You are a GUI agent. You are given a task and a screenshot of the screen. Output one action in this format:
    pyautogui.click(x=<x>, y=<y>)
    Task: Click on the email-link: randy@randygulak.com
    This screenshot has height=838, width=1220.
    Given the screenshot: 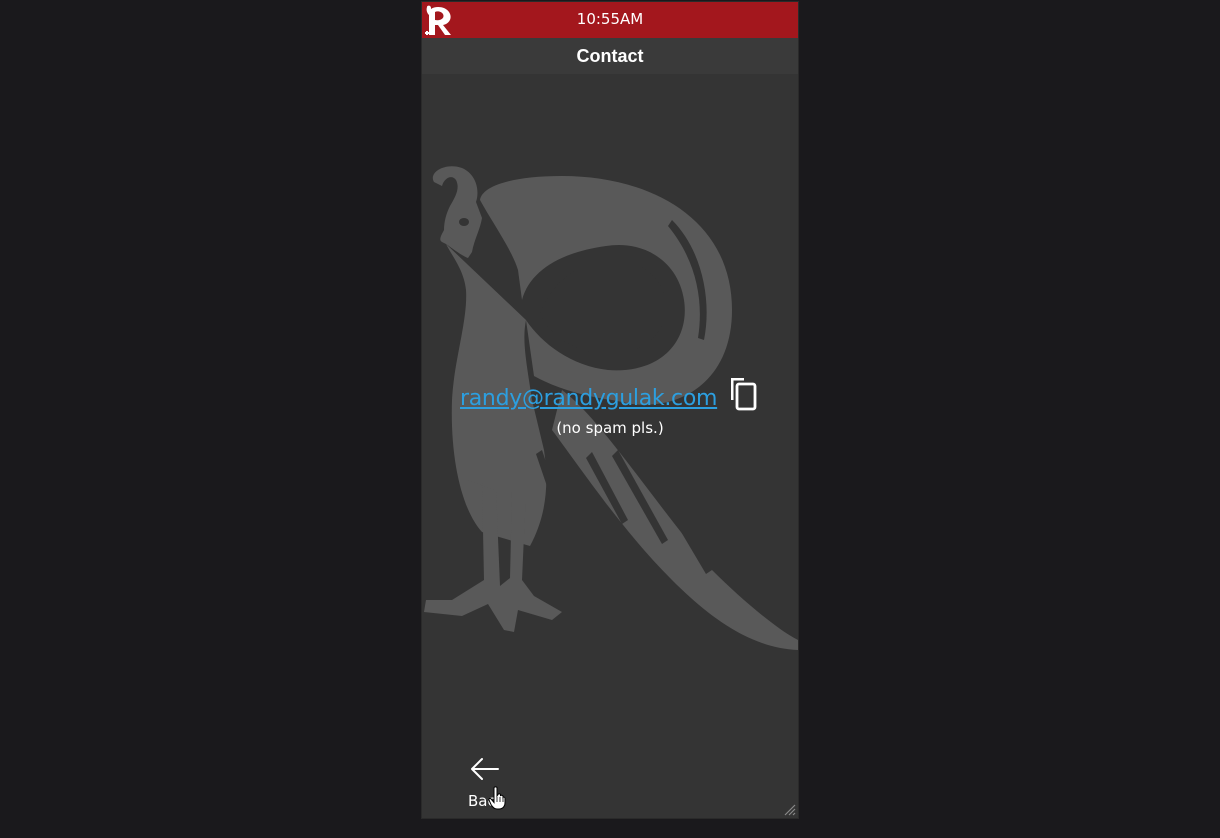 What is the action you would take?
    pyautogui.click(x=588, y=398)
    